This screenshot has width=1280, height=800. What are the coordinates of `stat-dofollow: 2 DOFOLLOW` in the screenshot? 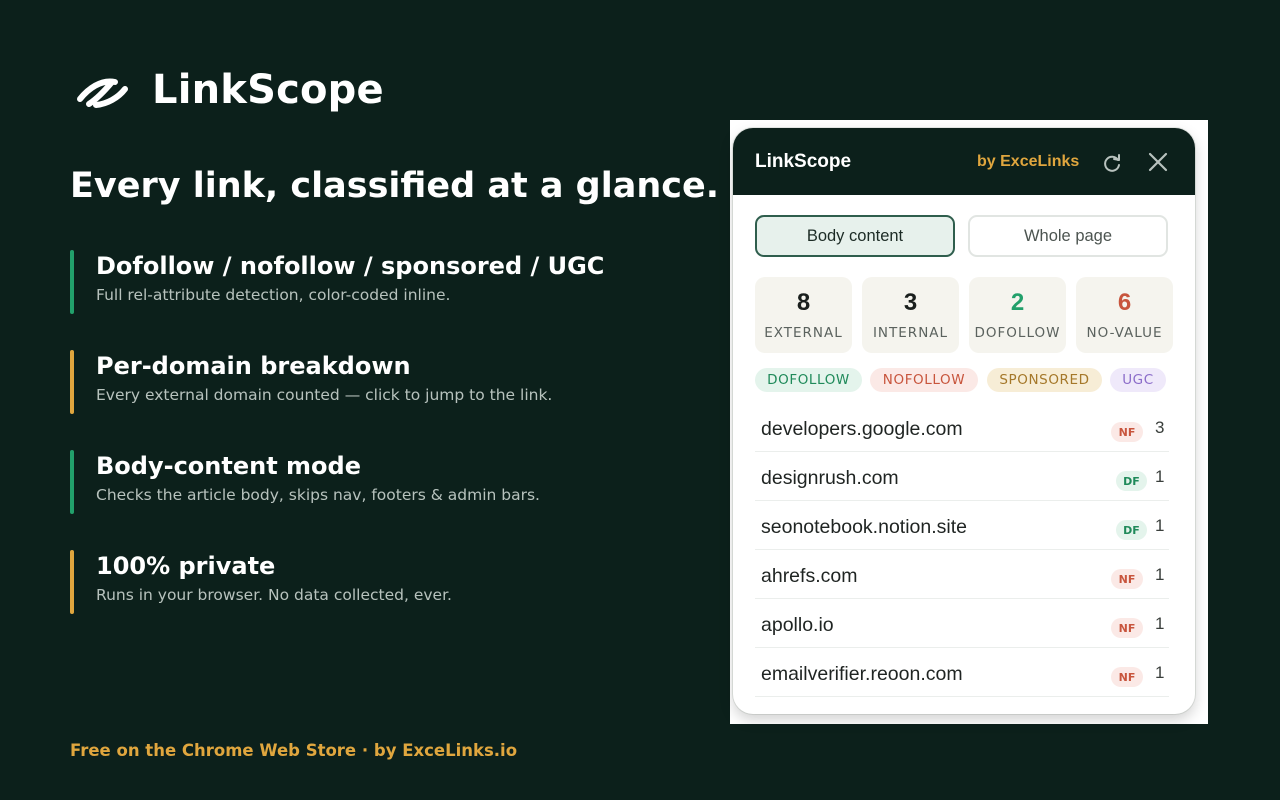 It's located at (1017, 315).